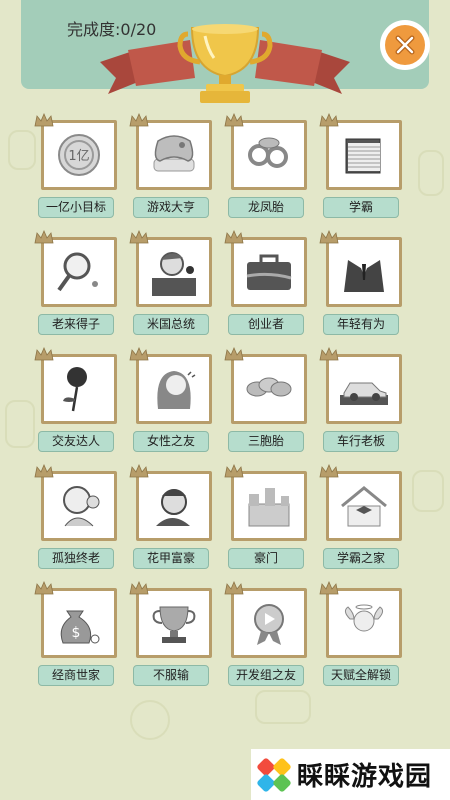 The width and height of the screenshot is (450, 800). I want to click on medal-icon, so click(269, 624).